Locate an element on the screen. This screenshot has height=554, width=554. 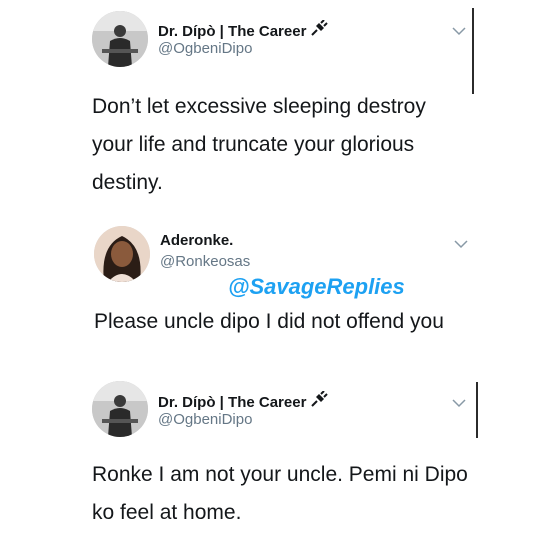
user-handle: @Ronkeosas is located at coordinates (205, 261).